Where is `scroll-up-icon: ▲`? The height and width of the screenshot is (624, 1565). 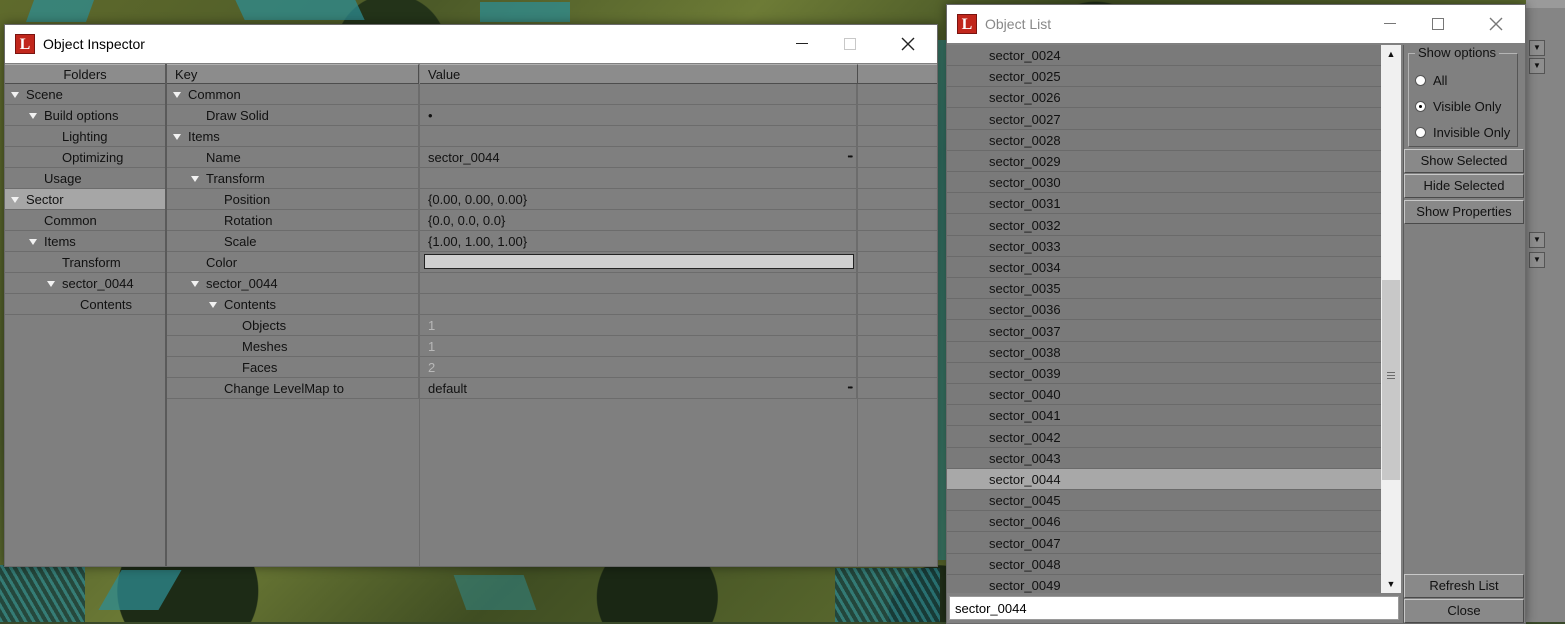 scroll-up-icon: ▲ is located at coordinates (1391, 54).